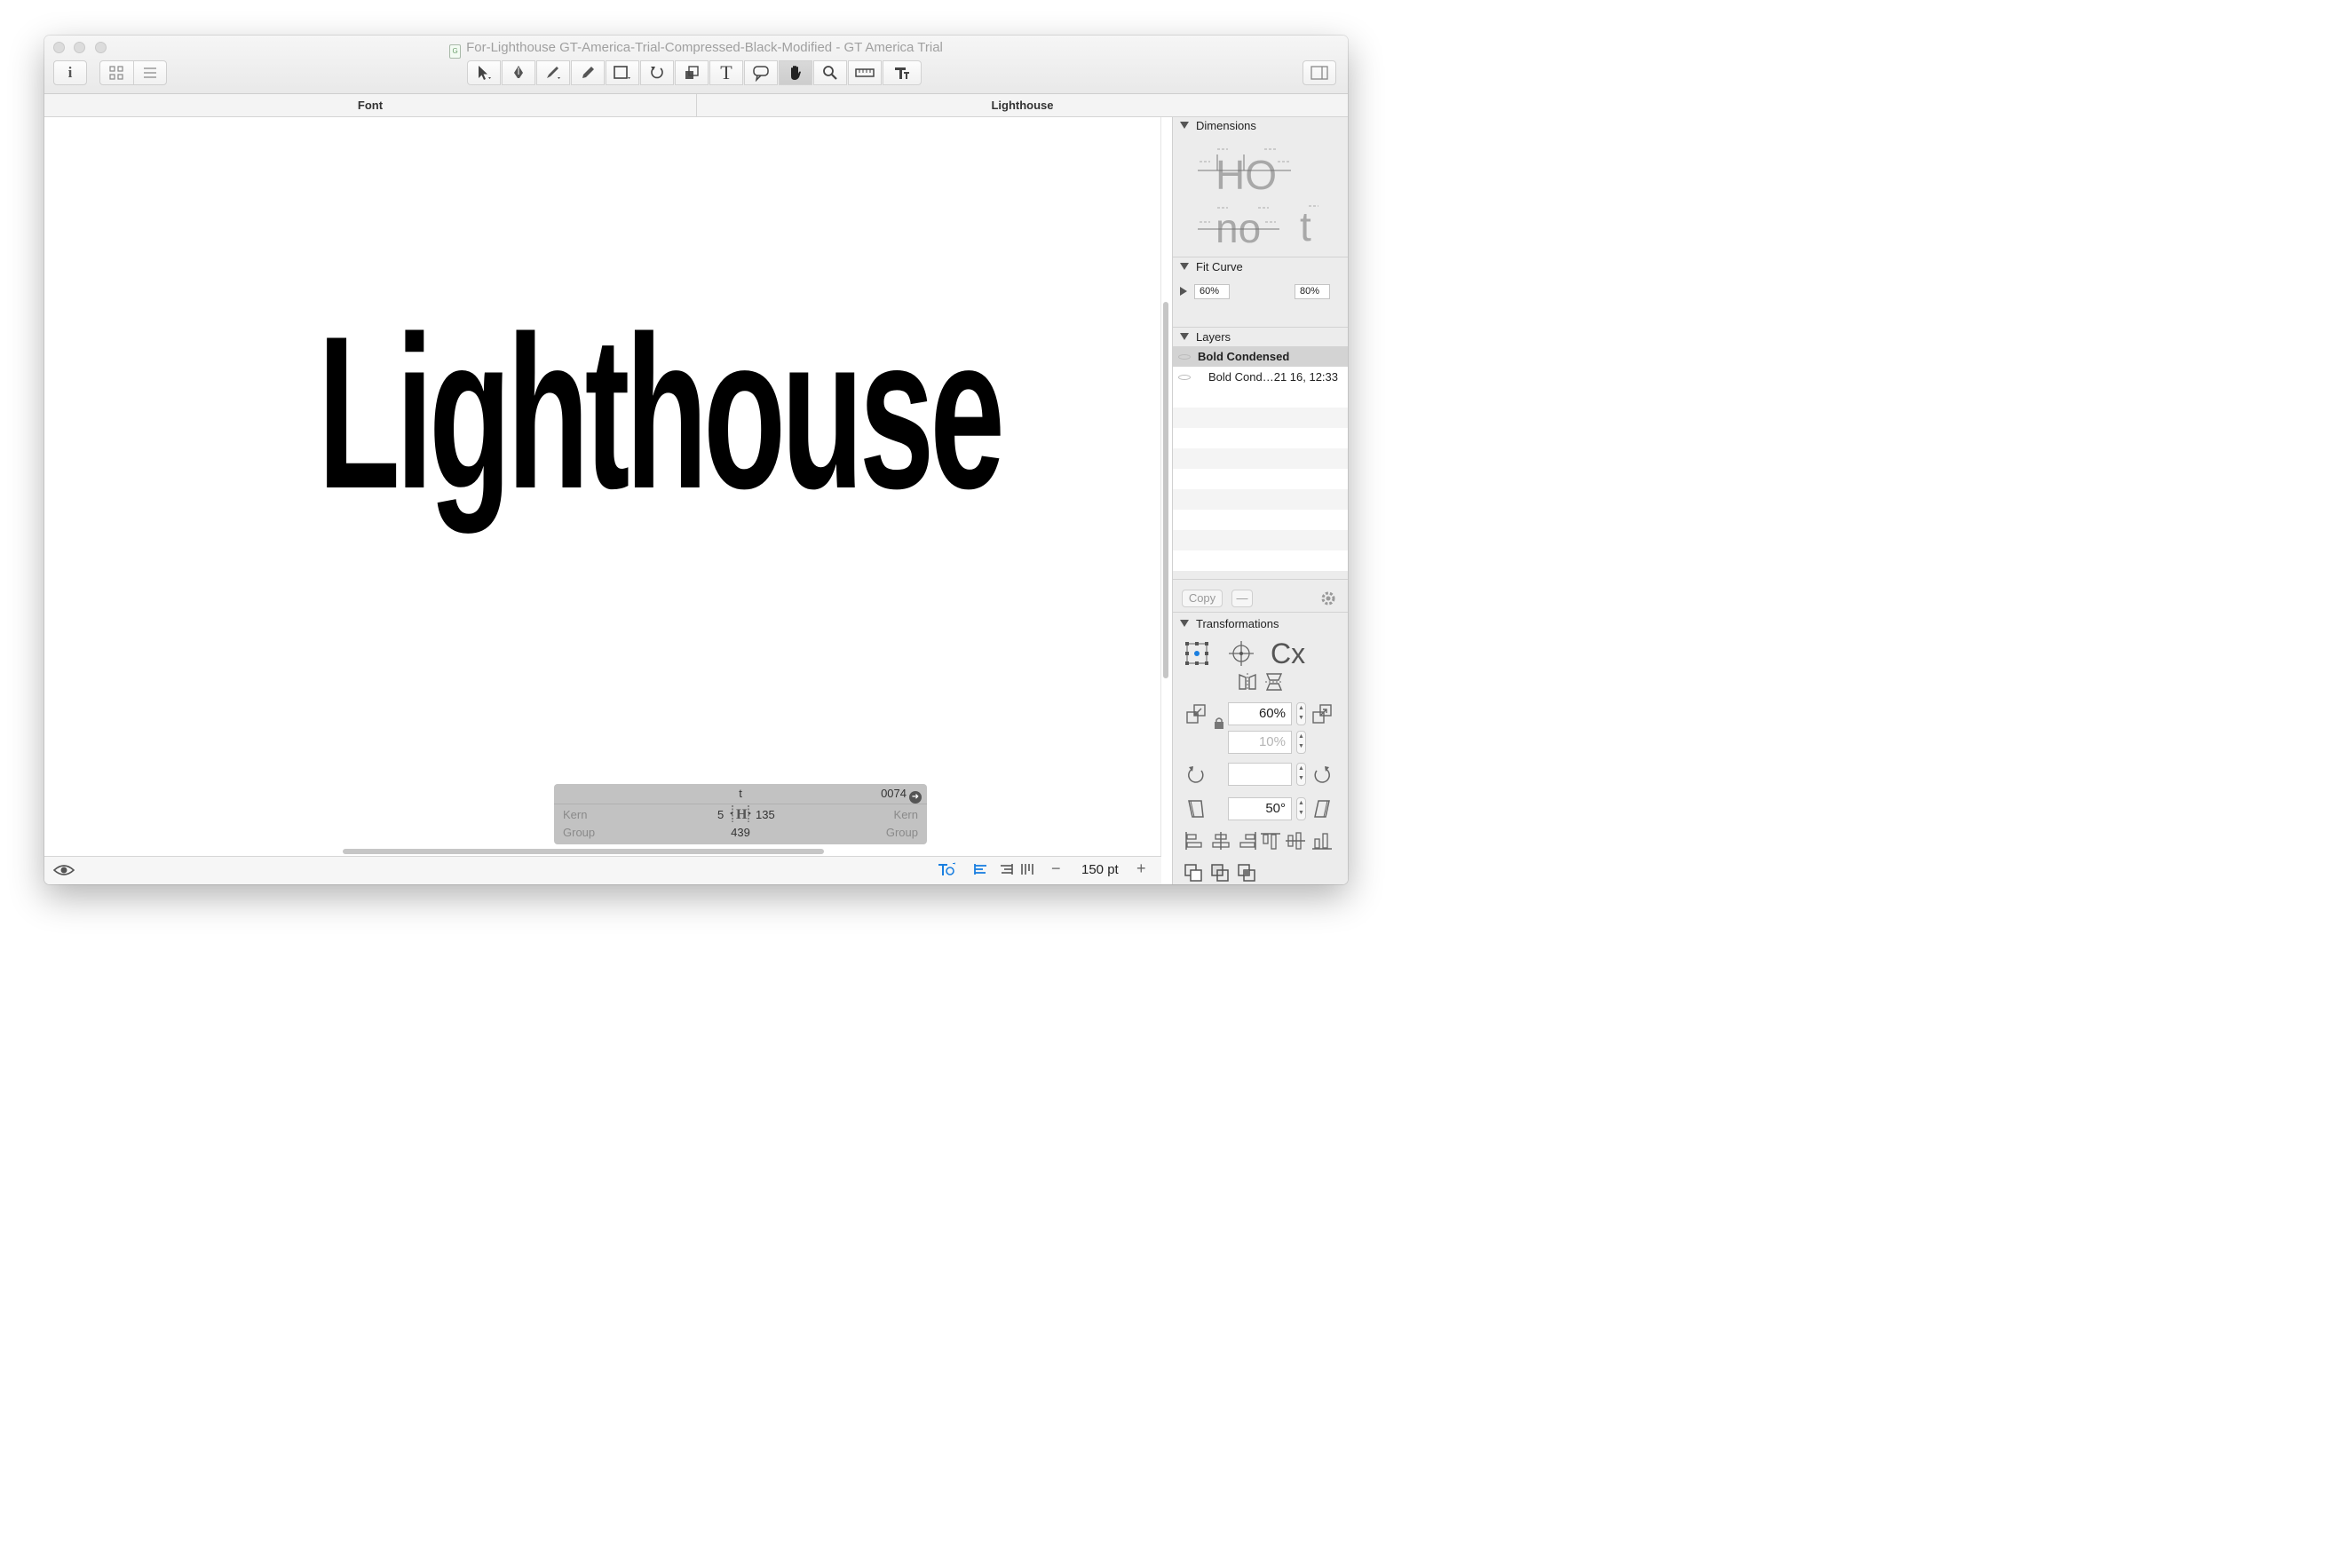 The width and height of the screenshot is (2328, 1568). I want to click on rotate-stepper: ▲ ▼, so click(1301, 774).